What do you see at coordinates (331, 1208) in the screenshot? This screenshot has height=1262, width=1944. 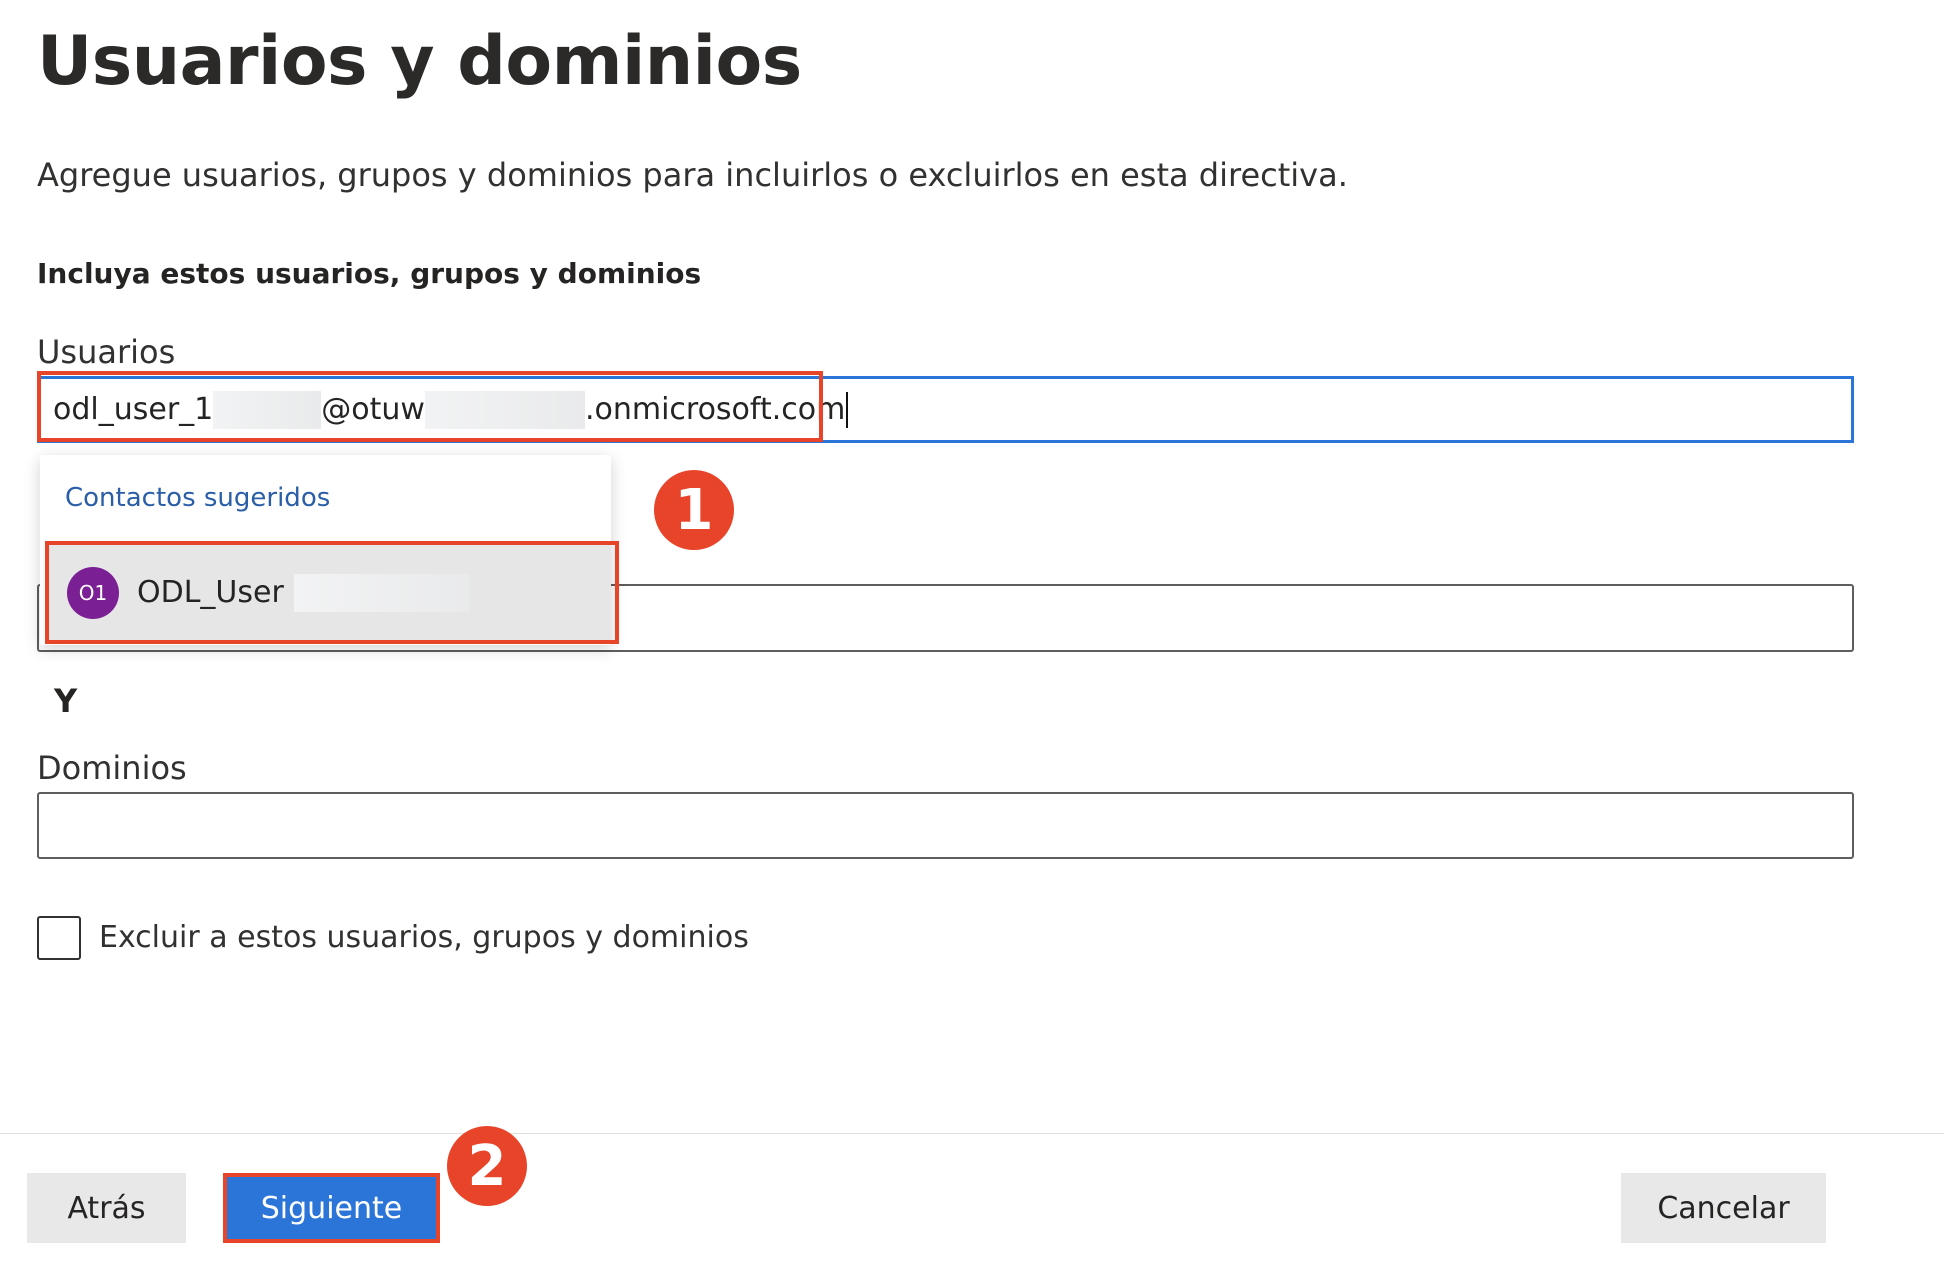 I see `next-button: Siguiente` at bounding box center [331, 1208].